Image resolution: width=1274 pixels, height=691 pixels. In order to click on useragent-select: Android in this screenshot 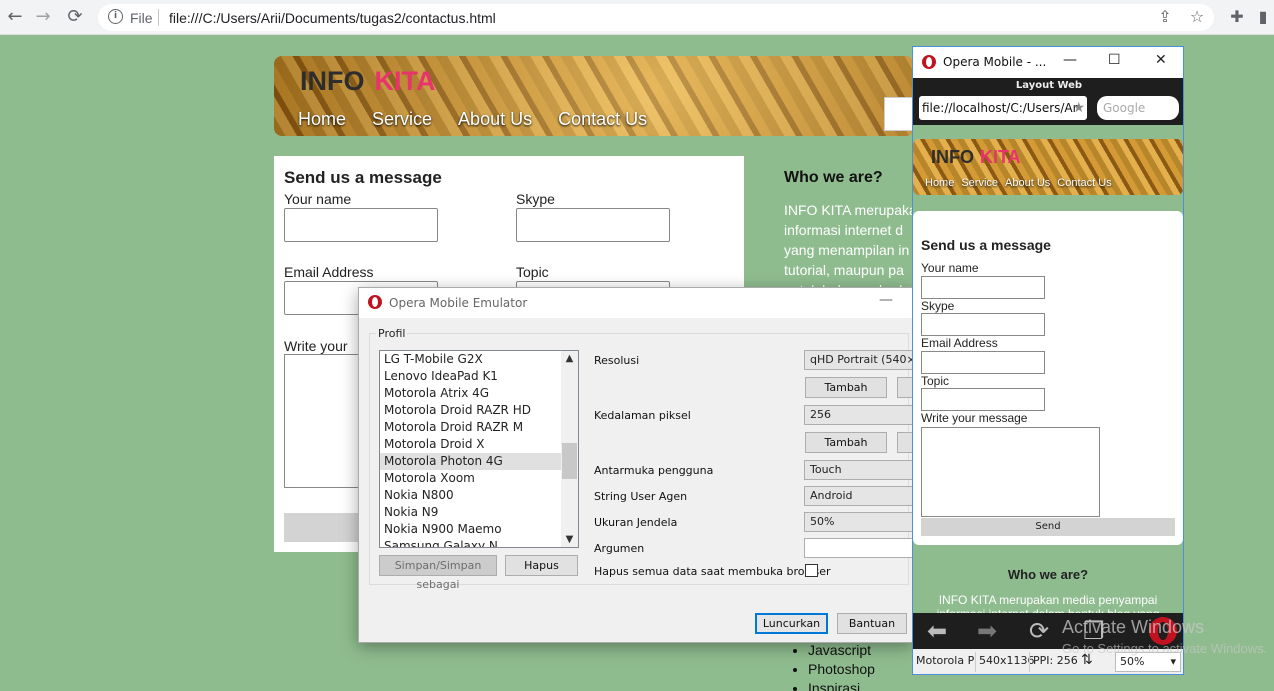, I will do `click(859, 496)`.